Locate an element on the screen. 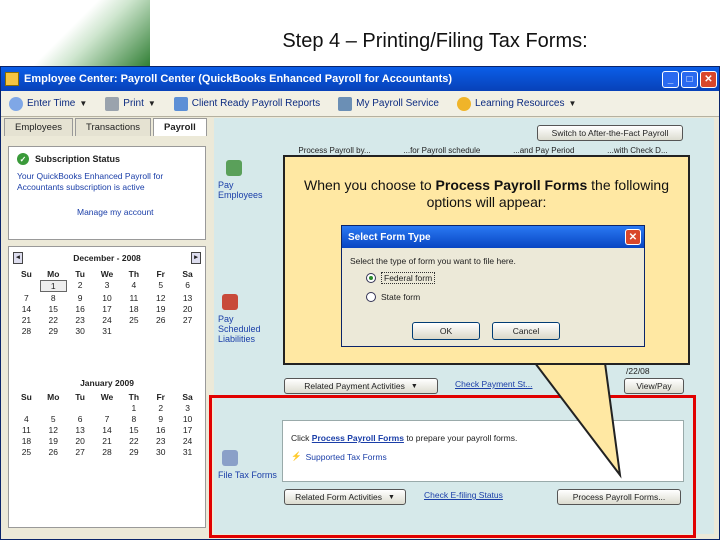  calendar-day-header: Tu is located at coordinates (80, 274).